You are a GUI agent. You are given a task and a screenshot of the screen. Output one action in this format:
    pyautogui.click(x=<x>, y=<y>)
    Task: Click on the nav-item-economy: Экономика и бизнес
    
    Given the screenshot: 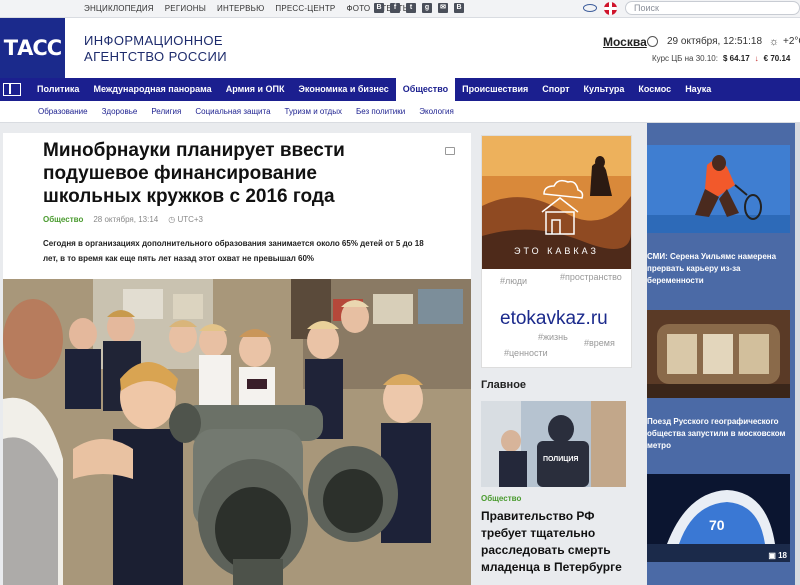 What is the action you would take?
    pyautogui.click(x=344, y=89)
    